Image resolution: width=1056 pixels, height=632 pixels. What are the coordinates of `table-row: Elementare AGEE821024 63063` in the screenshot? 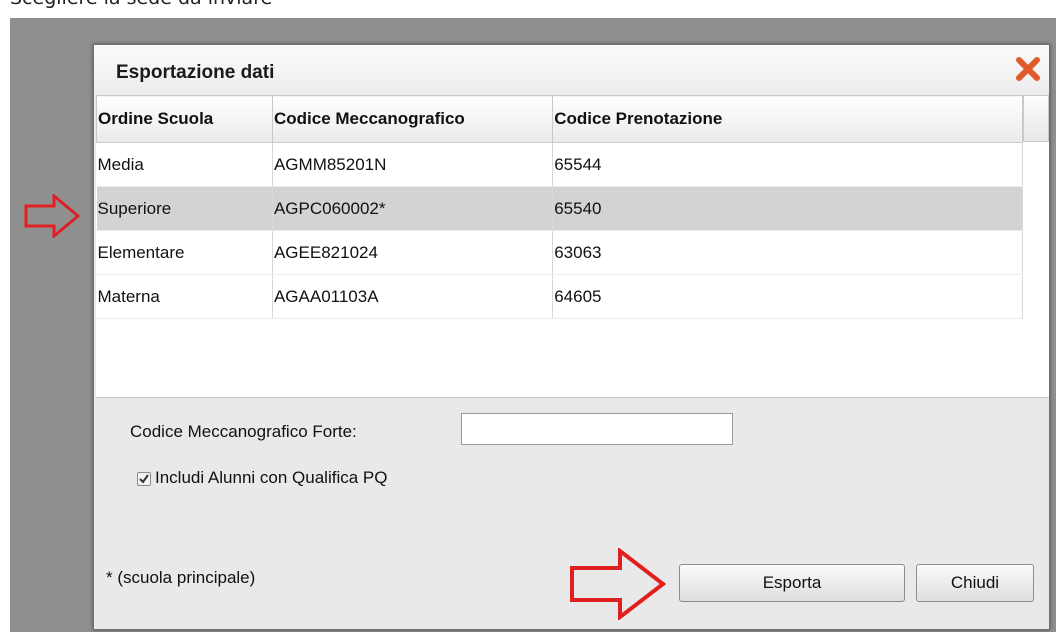 It's located at (559, 252).